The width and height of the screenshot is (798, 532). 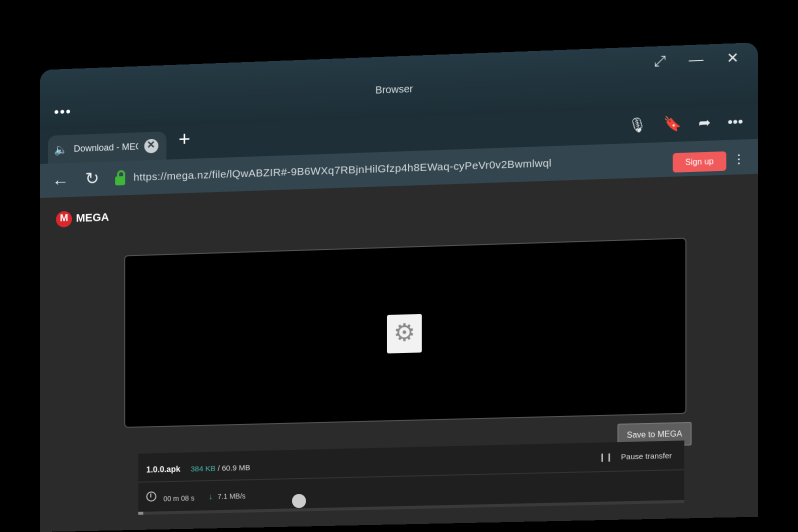 I want to click on sign-up-button: Sign up, so click(x=699, y=162).